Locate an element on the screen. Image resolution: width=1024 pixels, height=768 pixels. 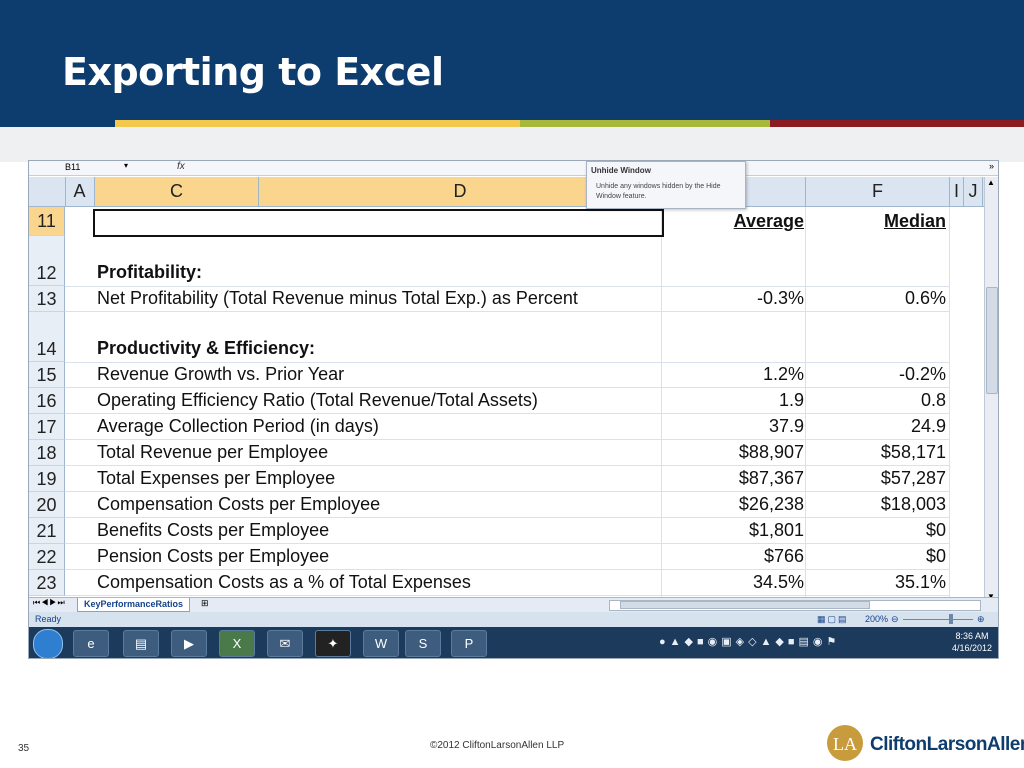
page-number: 35 is located at coordinates (24, 748).